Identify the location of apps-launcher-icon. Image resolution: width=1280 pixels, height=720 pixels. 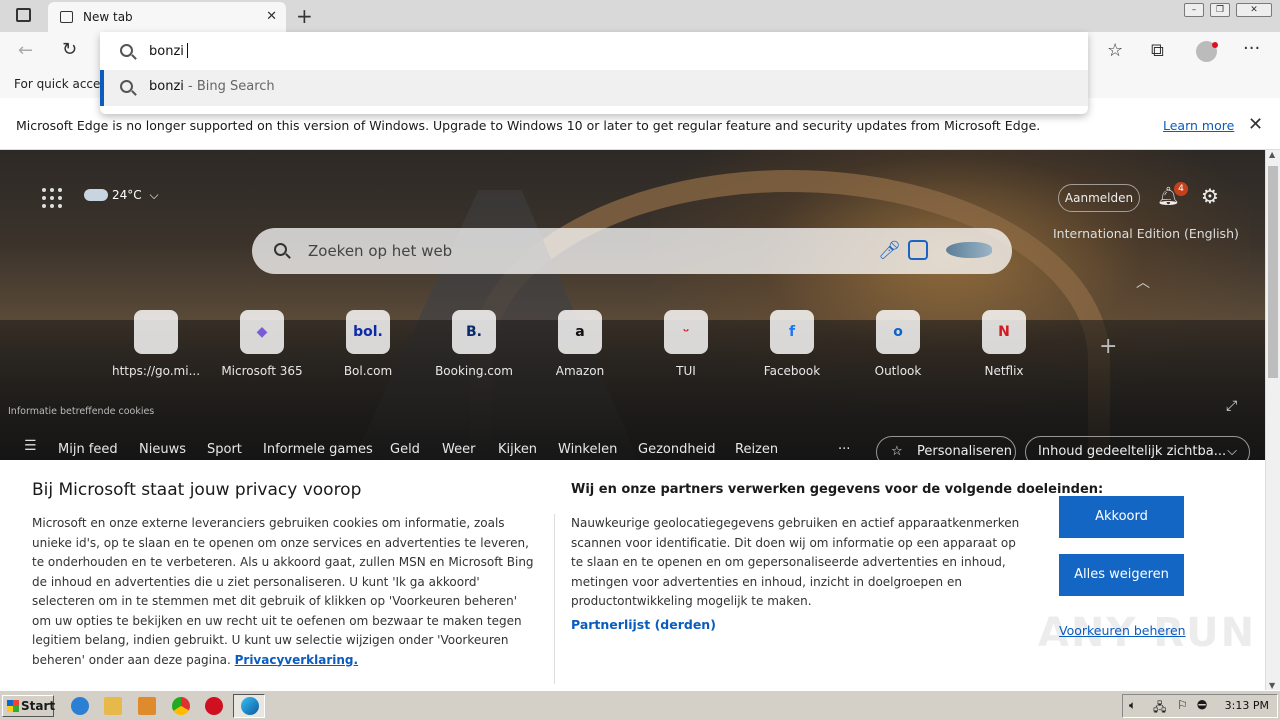
(52, 198).